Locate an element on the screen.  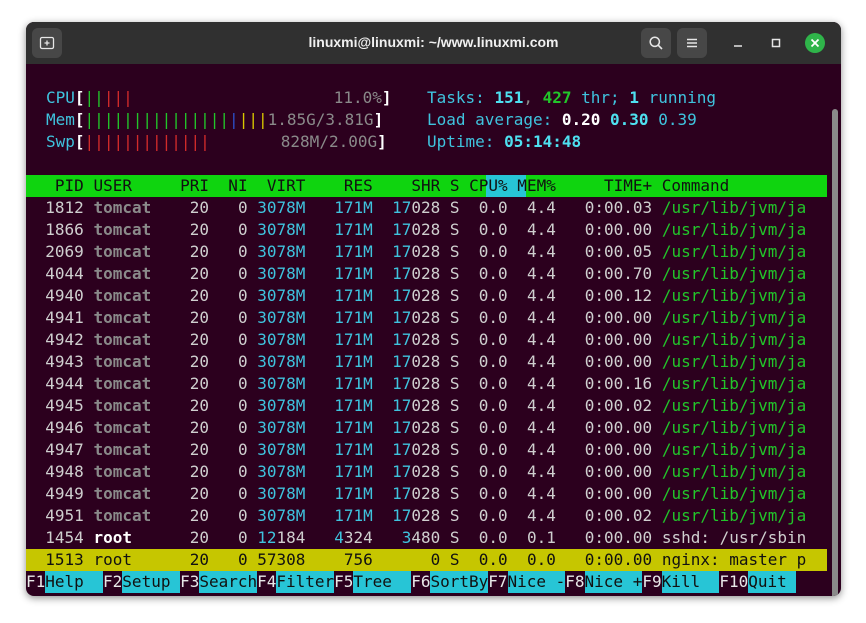
virt-cell-tail: 184 is located at coordinates (295, 537).